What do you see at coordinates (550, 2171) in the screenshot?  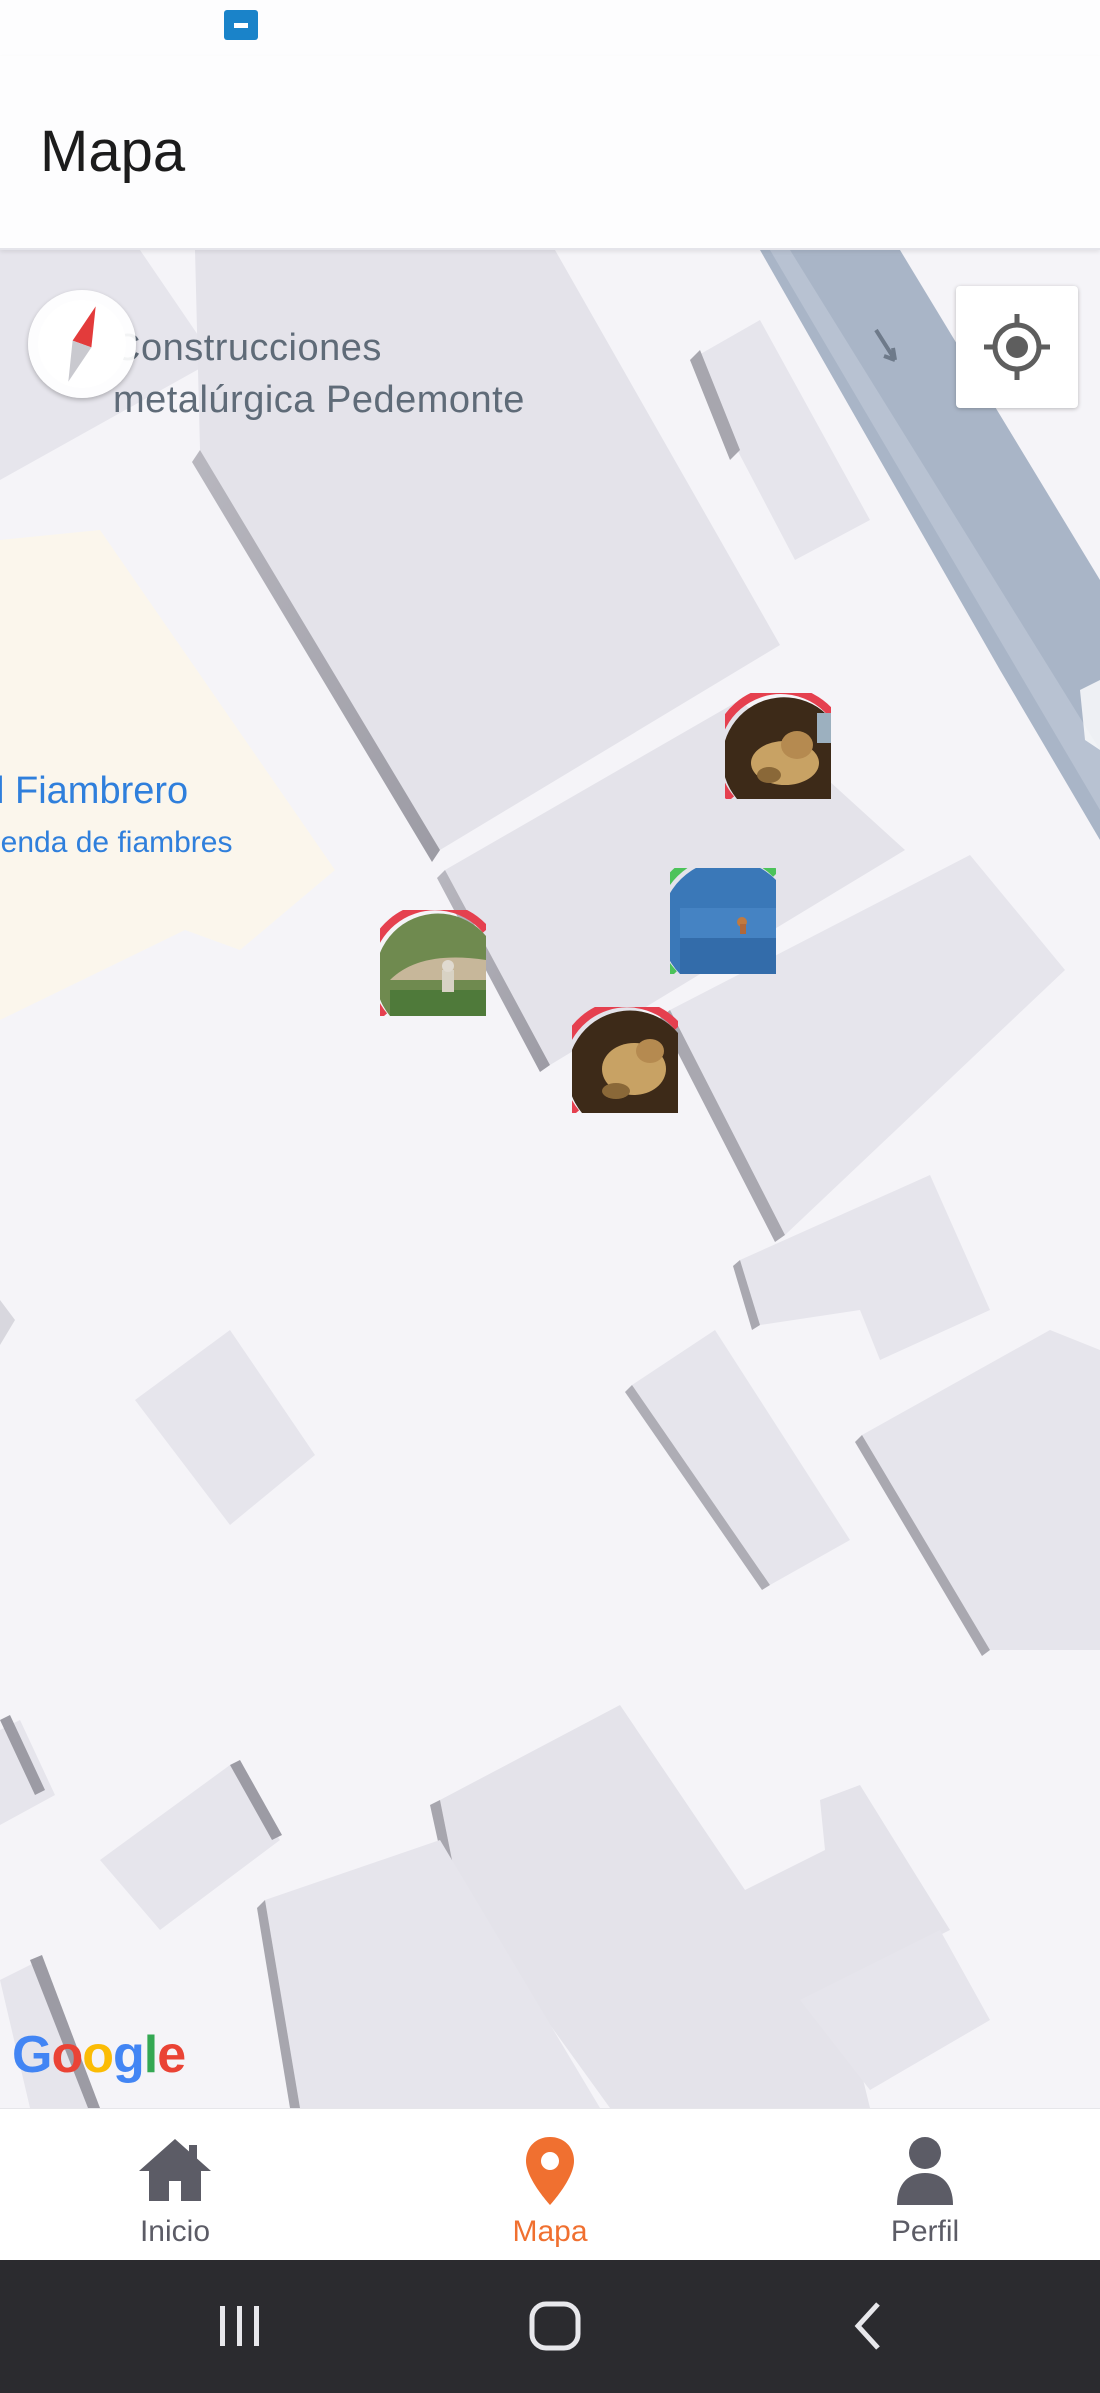 I see `location-pin-icon` at bounding box center [550, 2171].